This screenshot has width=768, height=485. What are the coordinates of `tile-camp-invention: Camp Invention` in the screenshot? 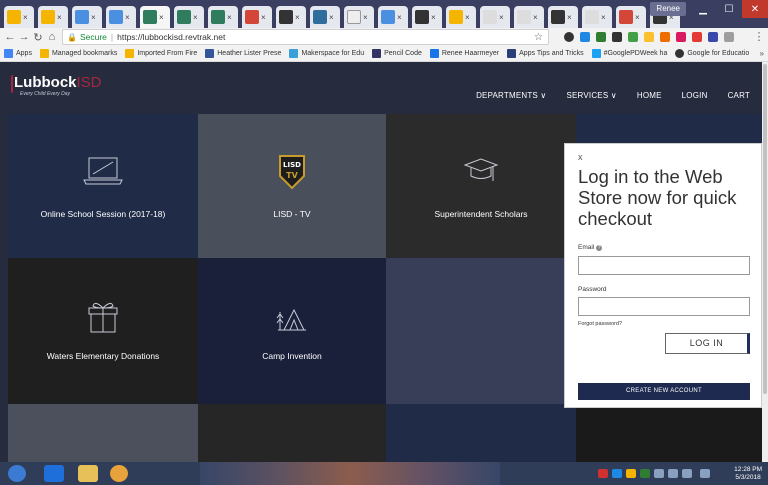 It's located at (292, 331).